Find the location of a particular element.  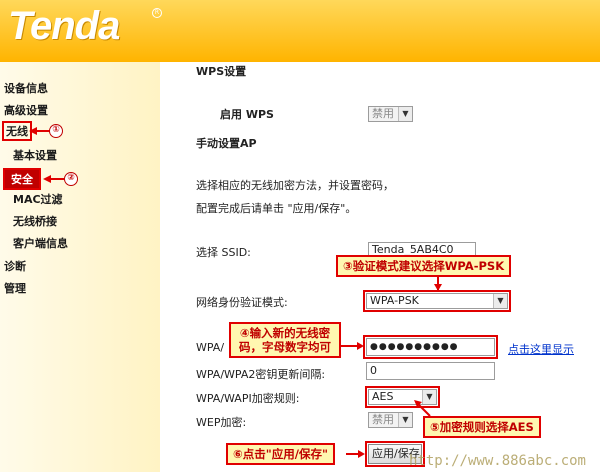

wpa-key-label: WPA/ is located at coordinates (210, 347).